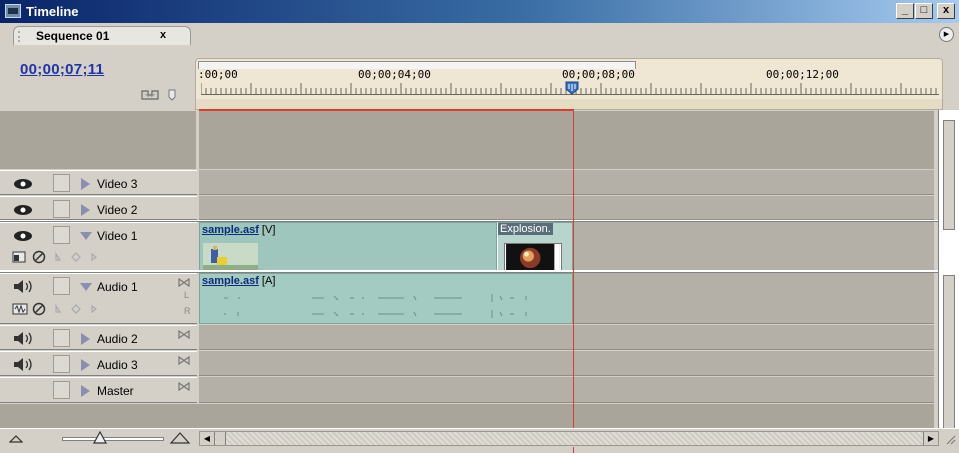  What do you see at coordinates (117, 184) in the screenshot?
I see `track-name: Video 3` at bounding box center [117, 184].